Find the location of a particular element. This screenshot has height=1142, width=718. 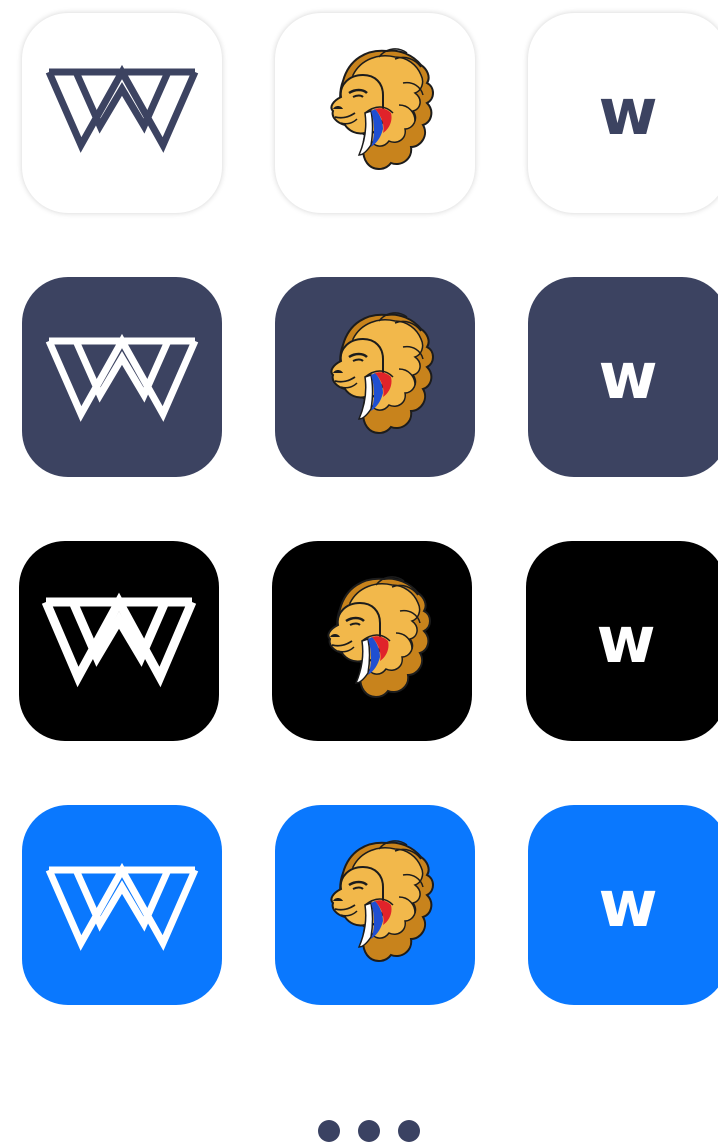

tile-blue-letter: w is located at coordinates (623, 905).